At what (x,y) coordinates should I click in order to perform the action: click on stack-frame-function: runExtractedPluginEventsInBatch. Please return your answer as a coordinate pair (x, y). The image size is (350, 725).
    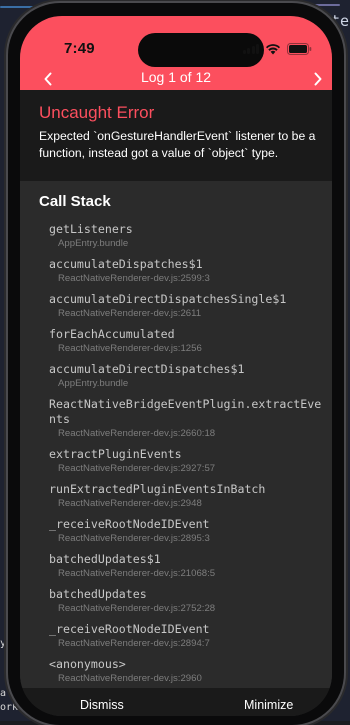
    Looking at the image, I should click on (157, 489).